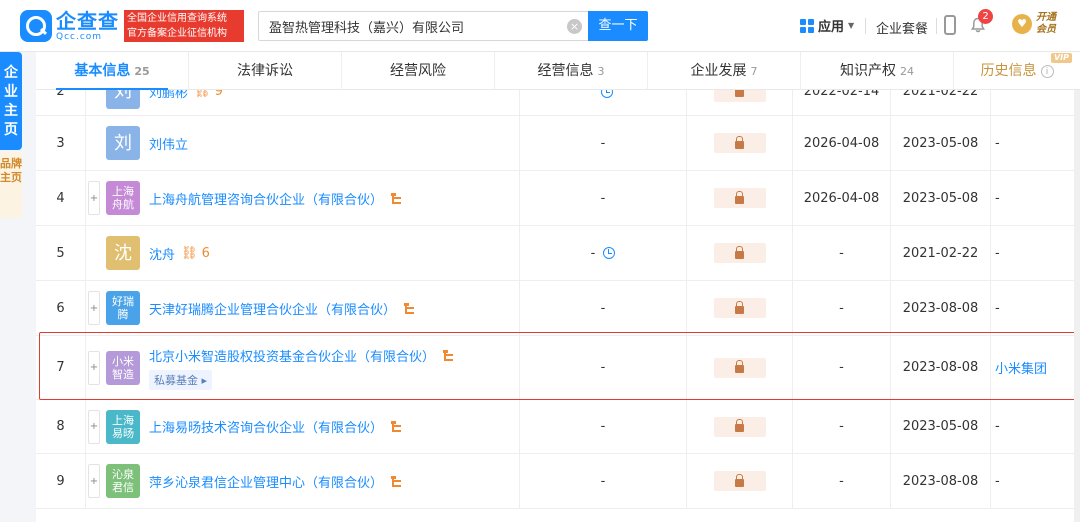 Image resolution: width=1080 pixels, height=522 pixels. I want to click on entity-cell: + 上海易旸 上海易旸技术咨询合伙企业（有限合伙）, so click(303, 426).